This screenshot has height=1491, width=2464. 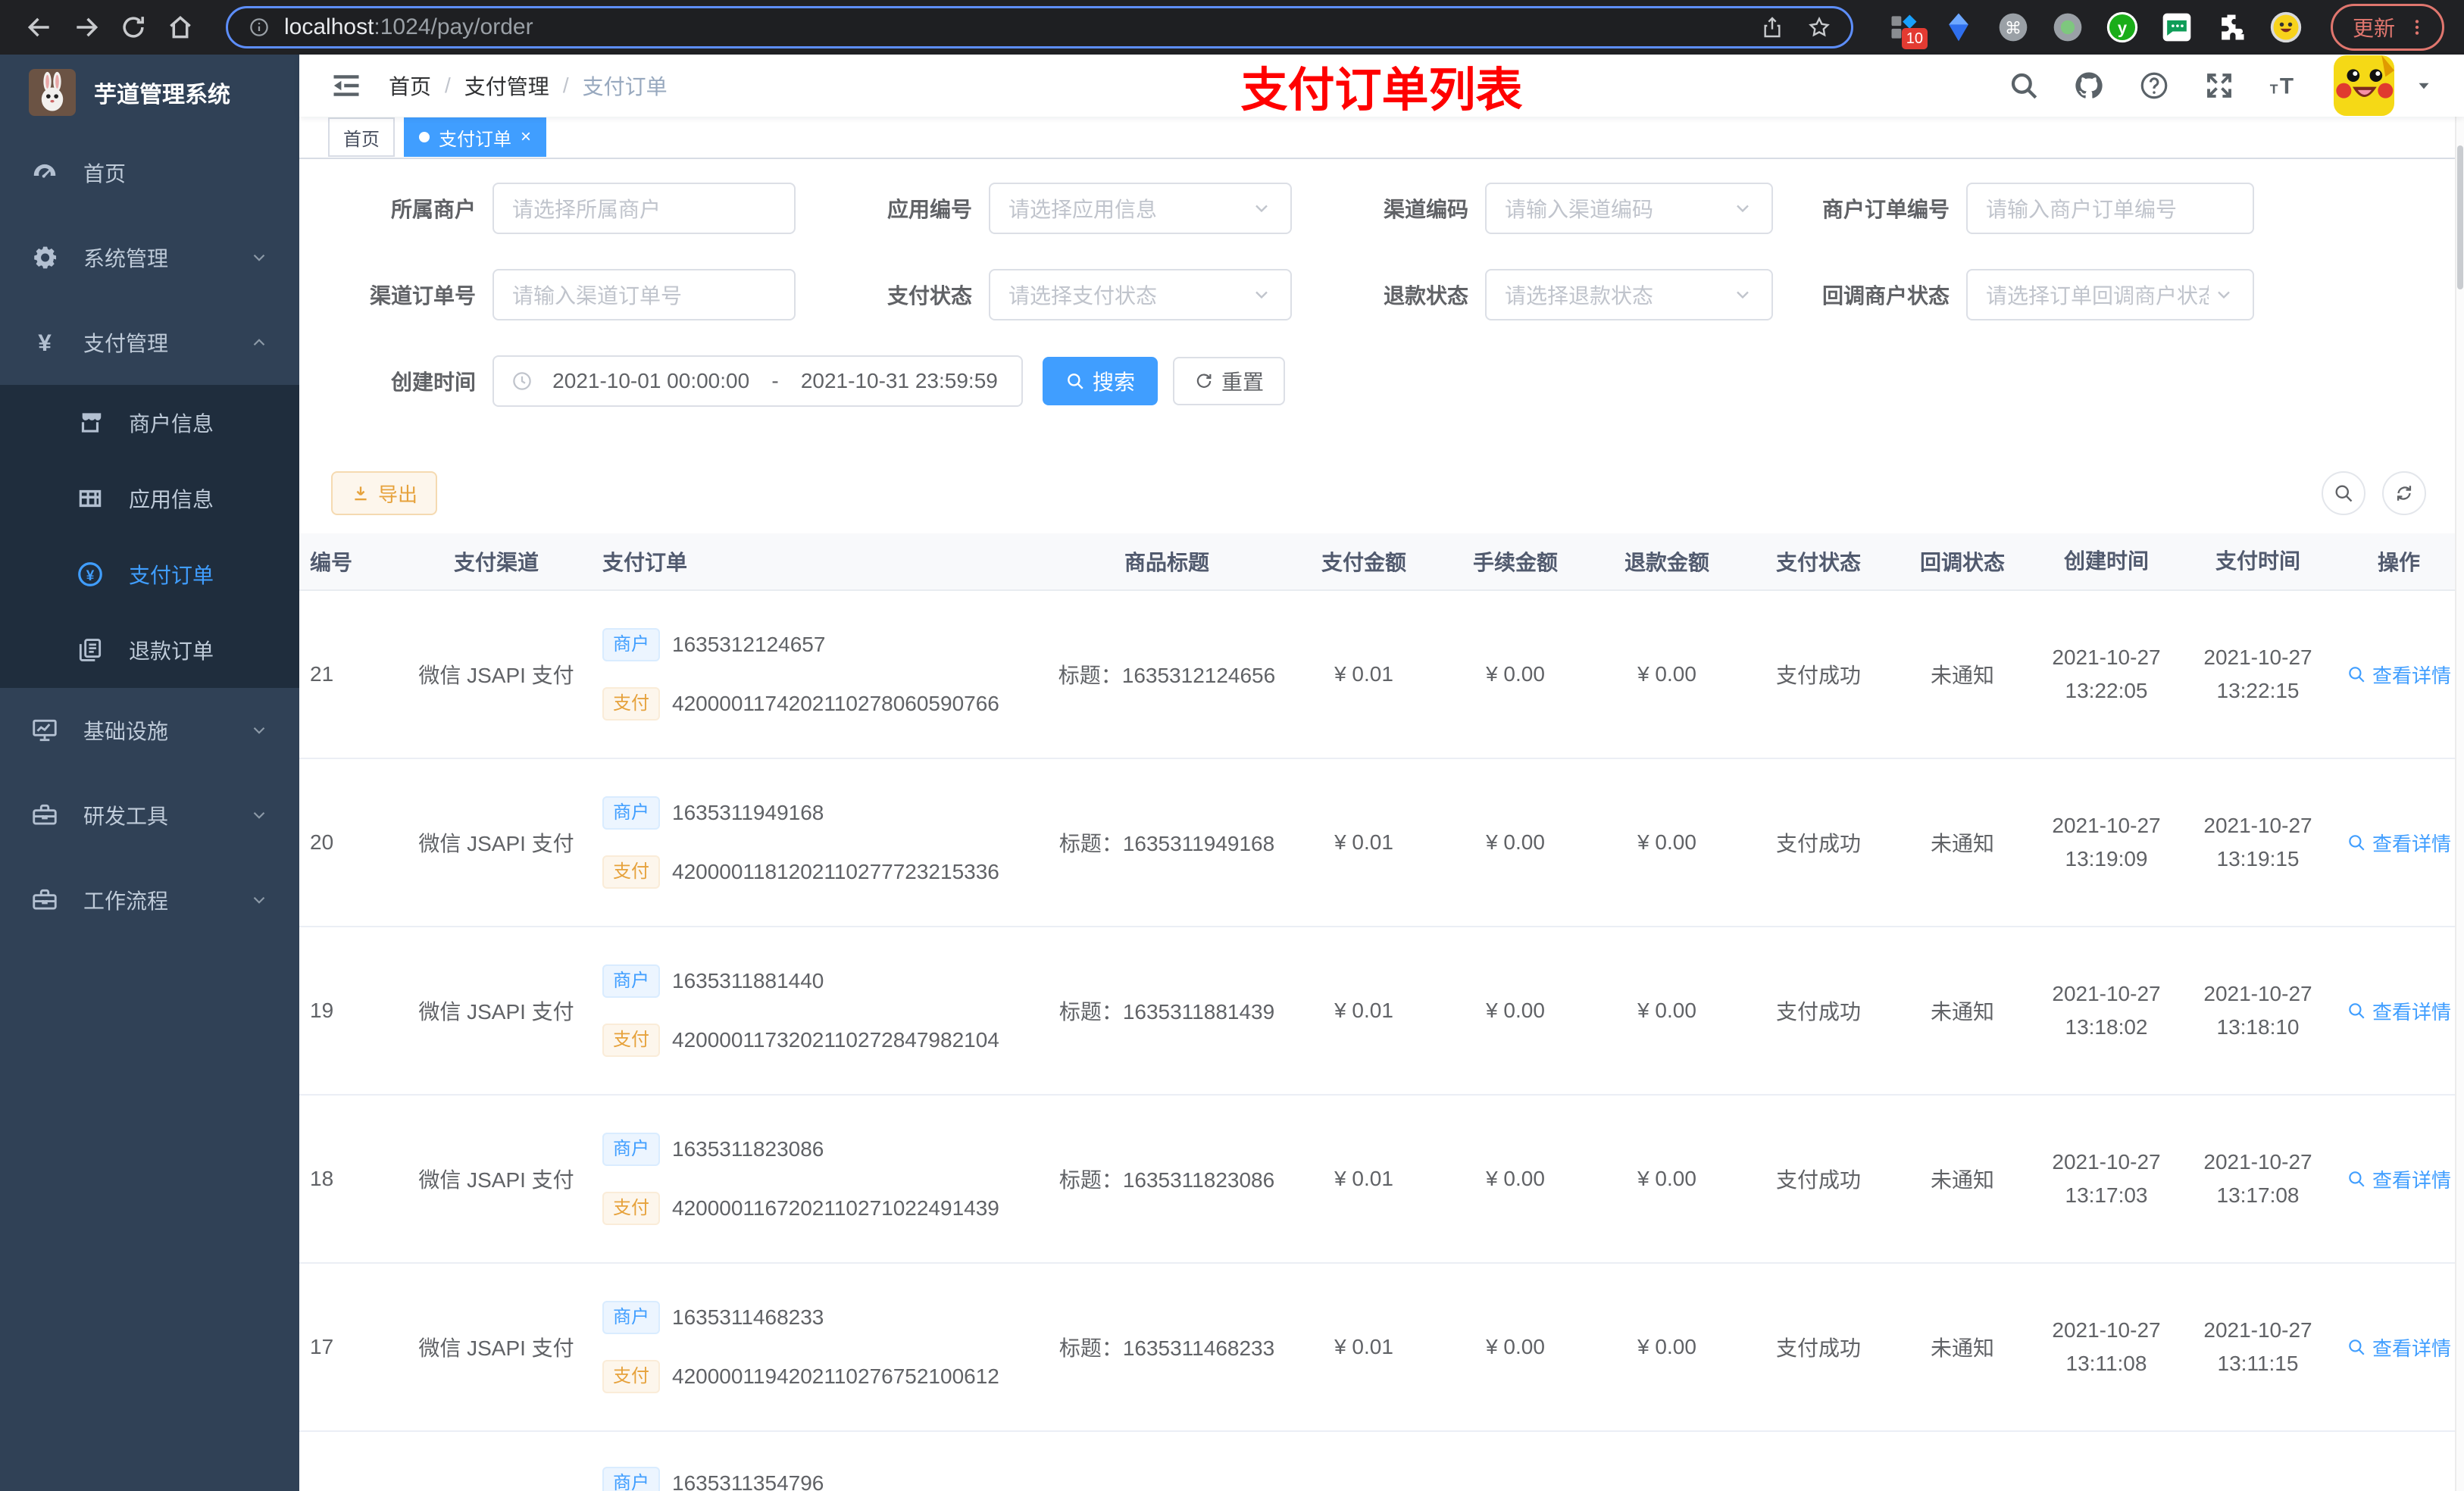 What do you see at coordinates (133, 27) in the screenshot?
I see `browser-reload-icon` at bounding box center [133, 27].